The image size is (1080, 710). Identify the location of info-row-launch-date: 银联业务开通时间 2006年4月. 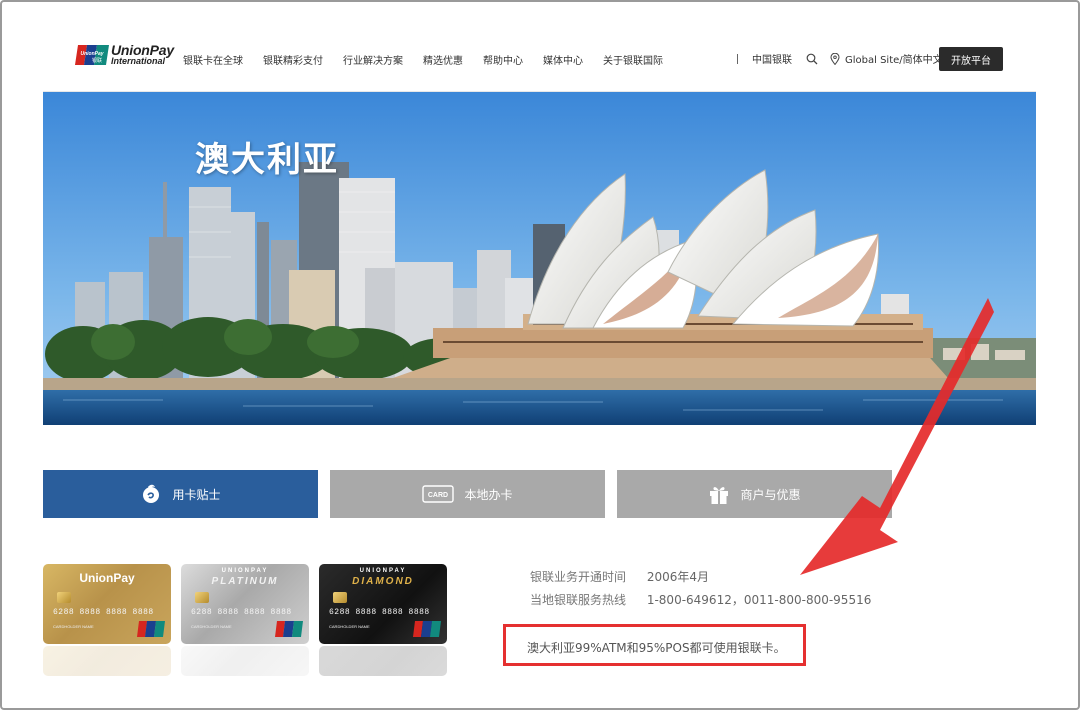
(619, 576).